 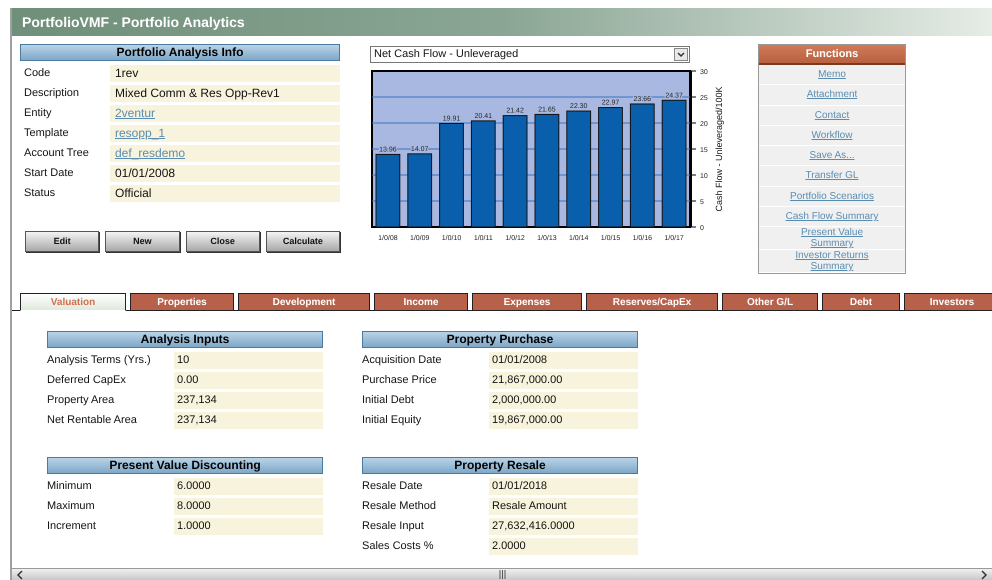 What do you see at coordinates (832, 55) in the screenshot?
I see `panel-header: Functions` at bounding box center [832, 55].